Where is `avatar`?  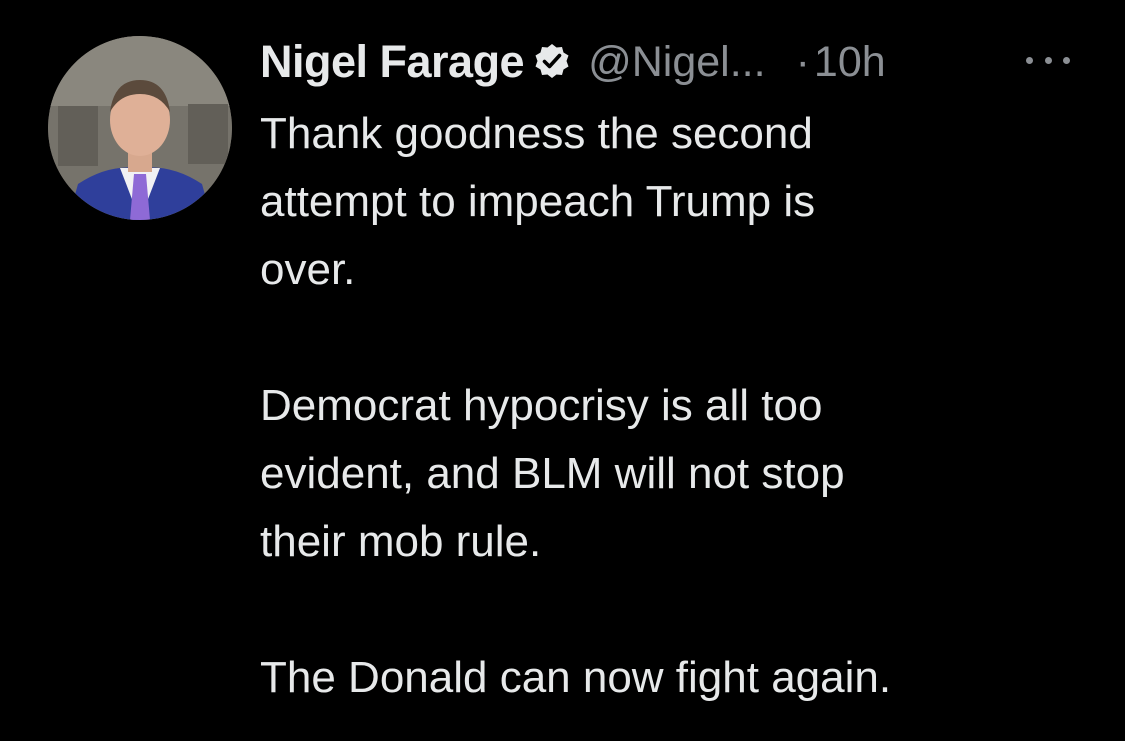 avatar is located at coordinates (140, 128).